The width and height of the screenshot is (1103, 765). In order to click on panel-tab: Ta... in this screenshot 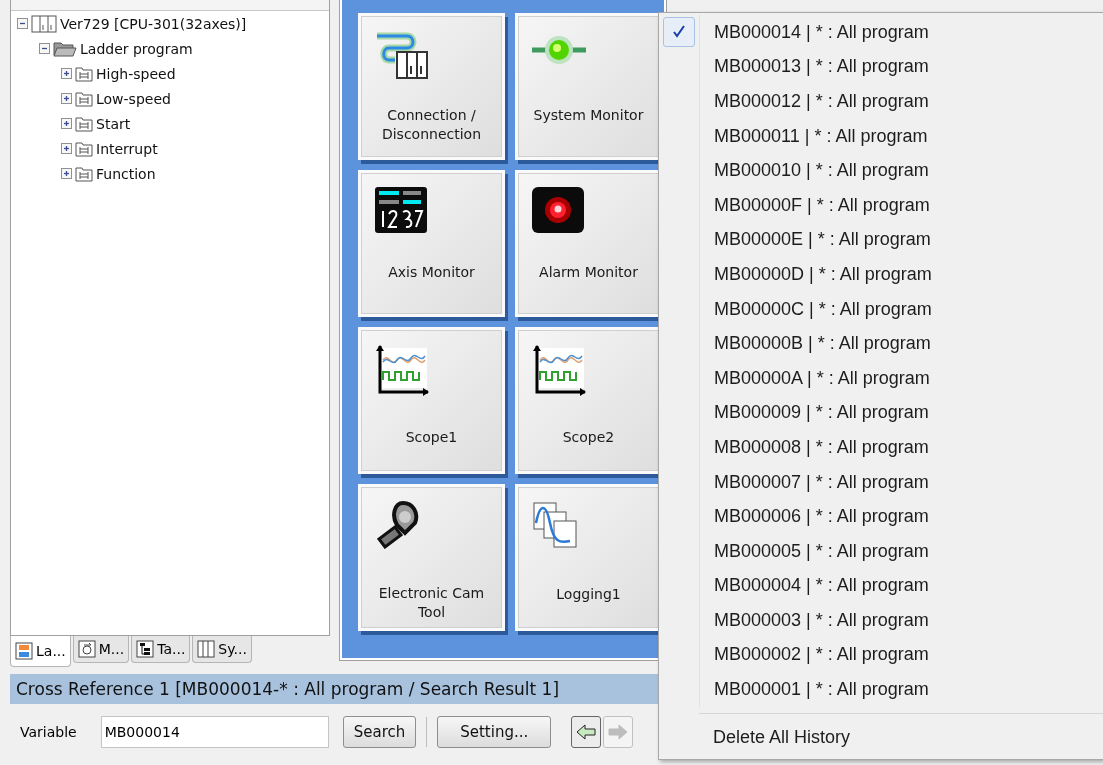, I will do `click(161, 649)`.